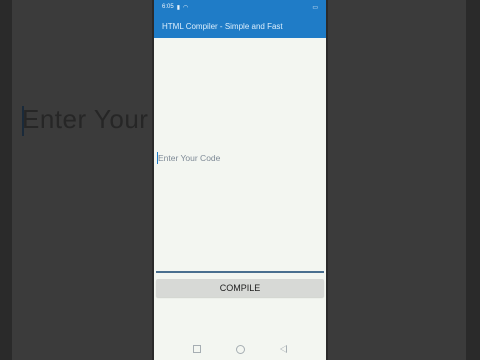  I want to click on input-underline, so click(240, 272).